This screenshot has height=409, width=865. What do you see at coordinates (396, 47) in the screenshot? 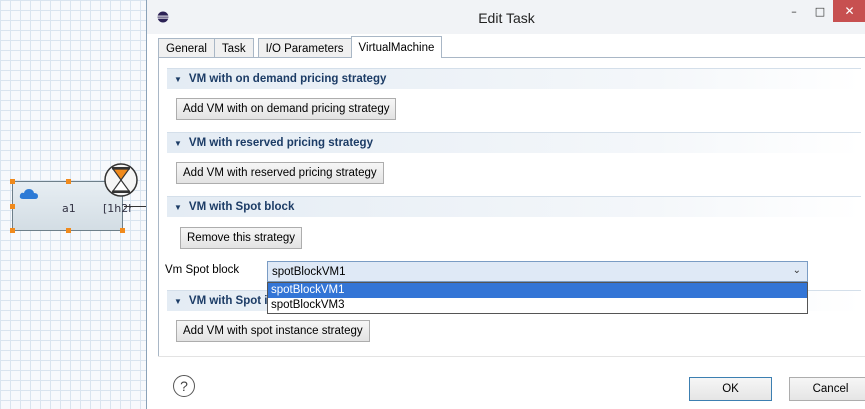
I see `tab-virtual-machine: VirtualMachine` at bounding box center [396, 47].